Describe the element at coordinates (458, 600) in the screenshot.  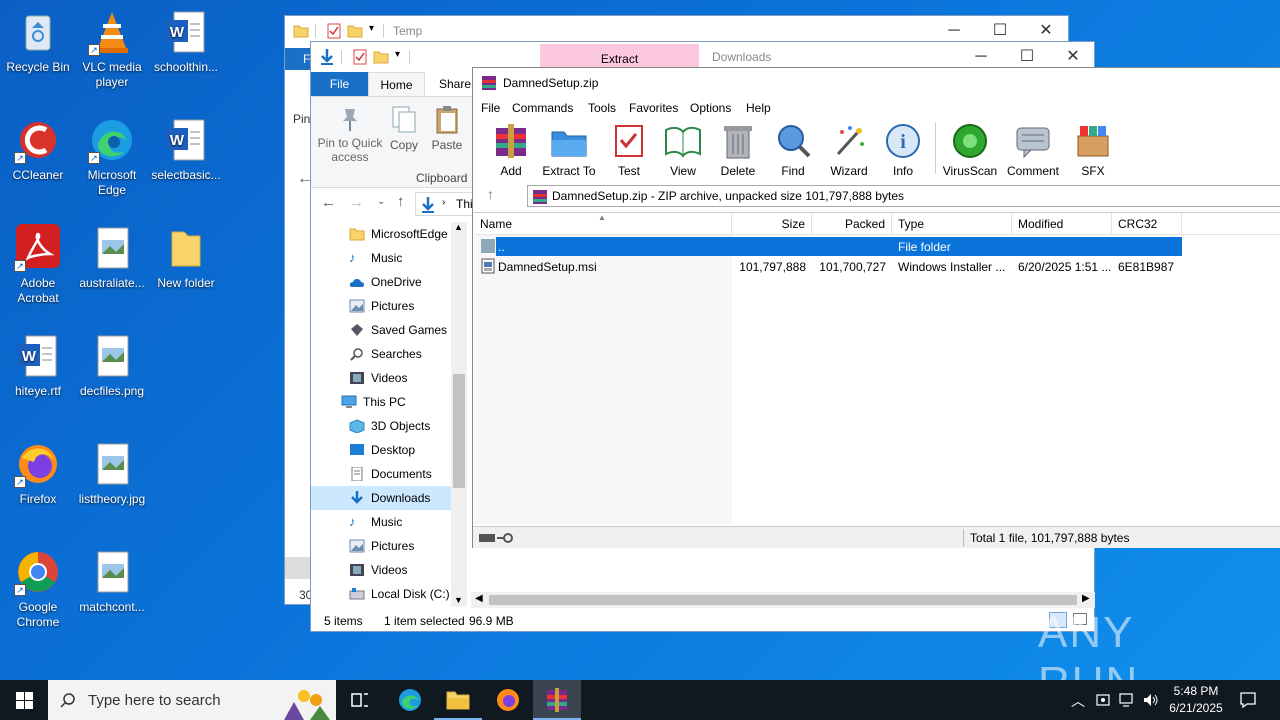
I see `scroll-down-icon: ▼` at that location.